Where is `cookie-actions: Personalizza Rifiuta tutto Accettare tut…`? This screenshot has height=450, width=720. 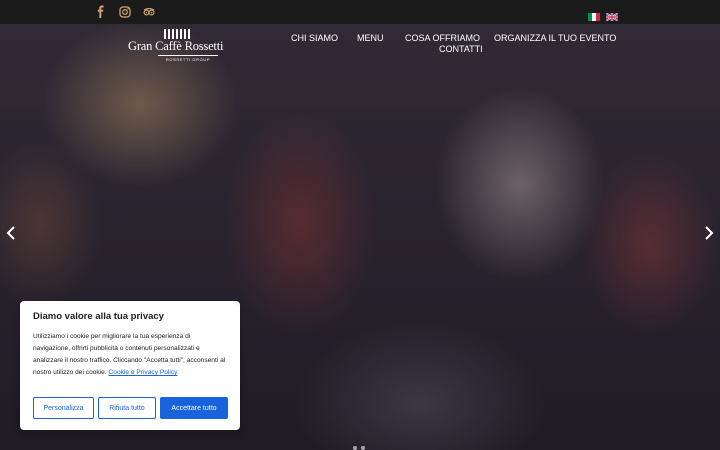
cookie-actions: Personalizza Rifiuta tutto Accettare tut… is located at coordinates (130, 408).